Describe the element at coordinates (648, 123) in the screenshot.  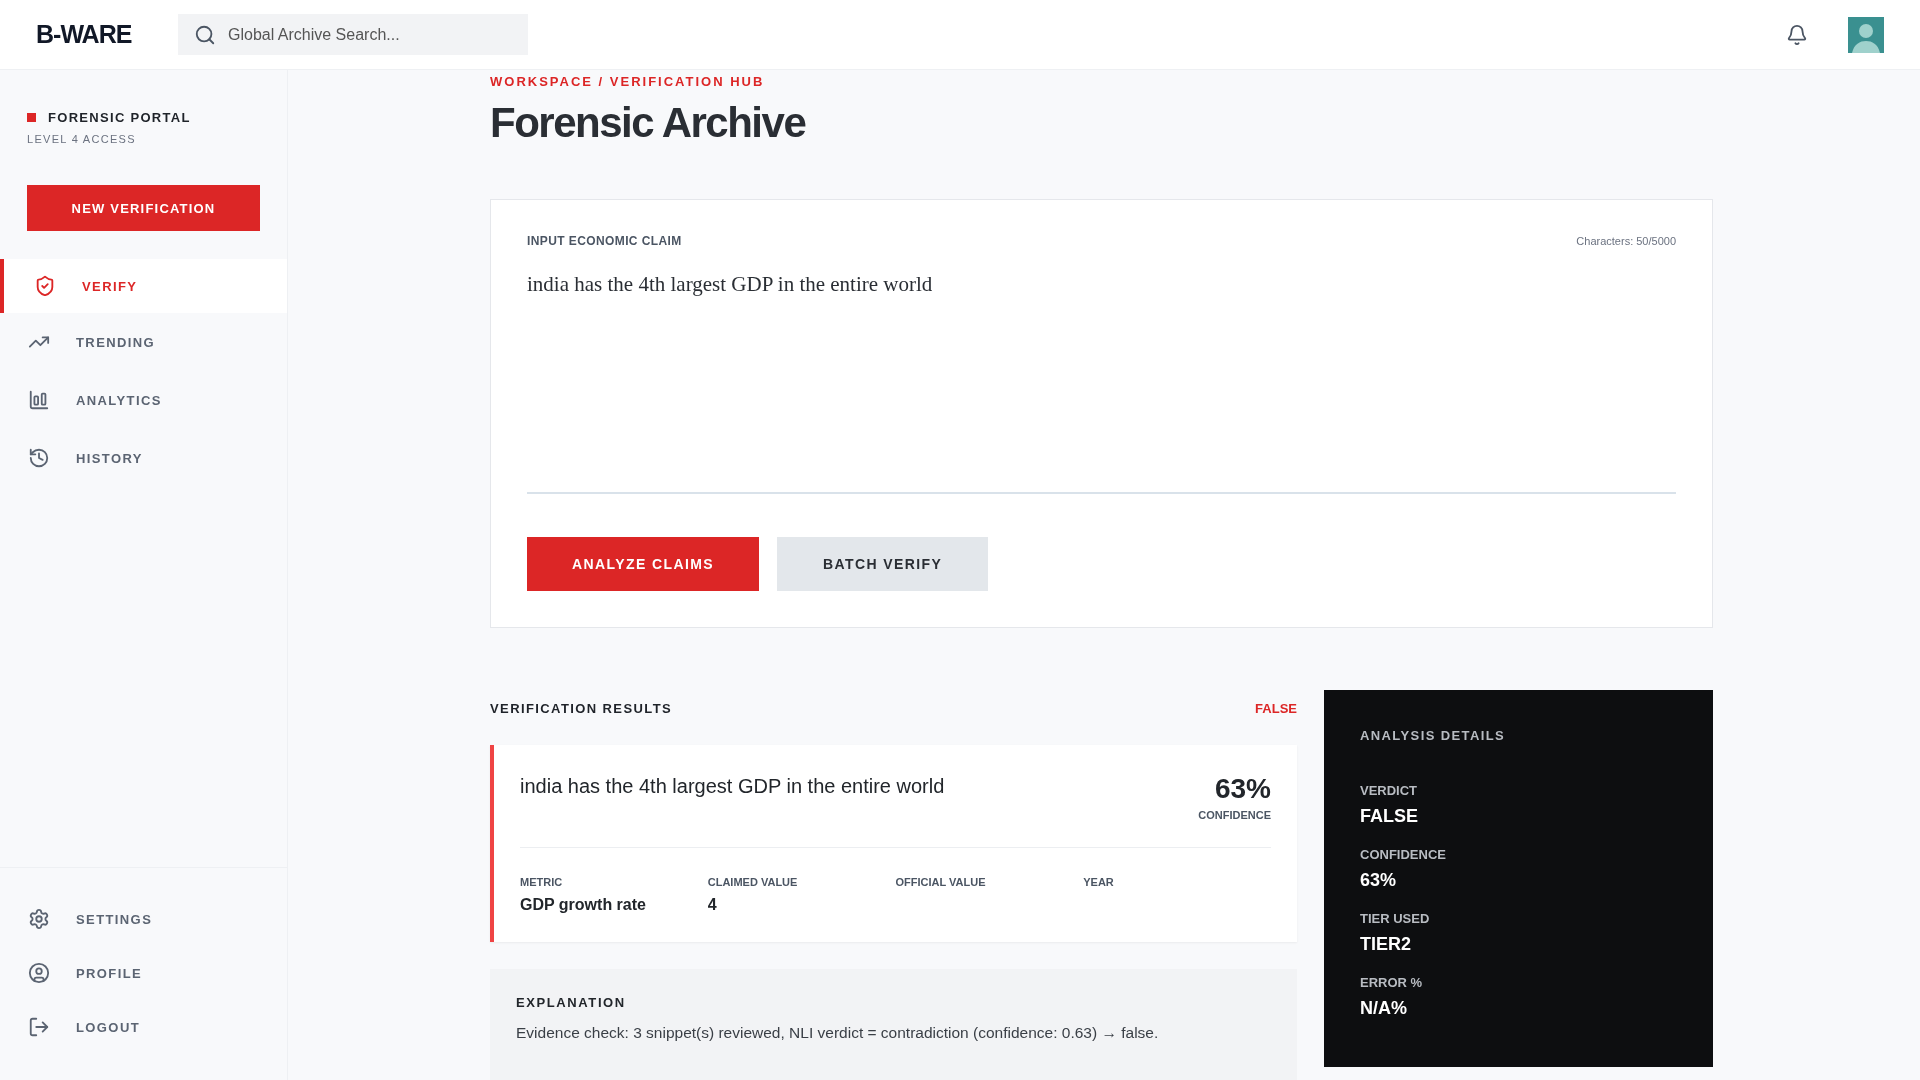
I see `page-title: Forensic Archive` at that location.